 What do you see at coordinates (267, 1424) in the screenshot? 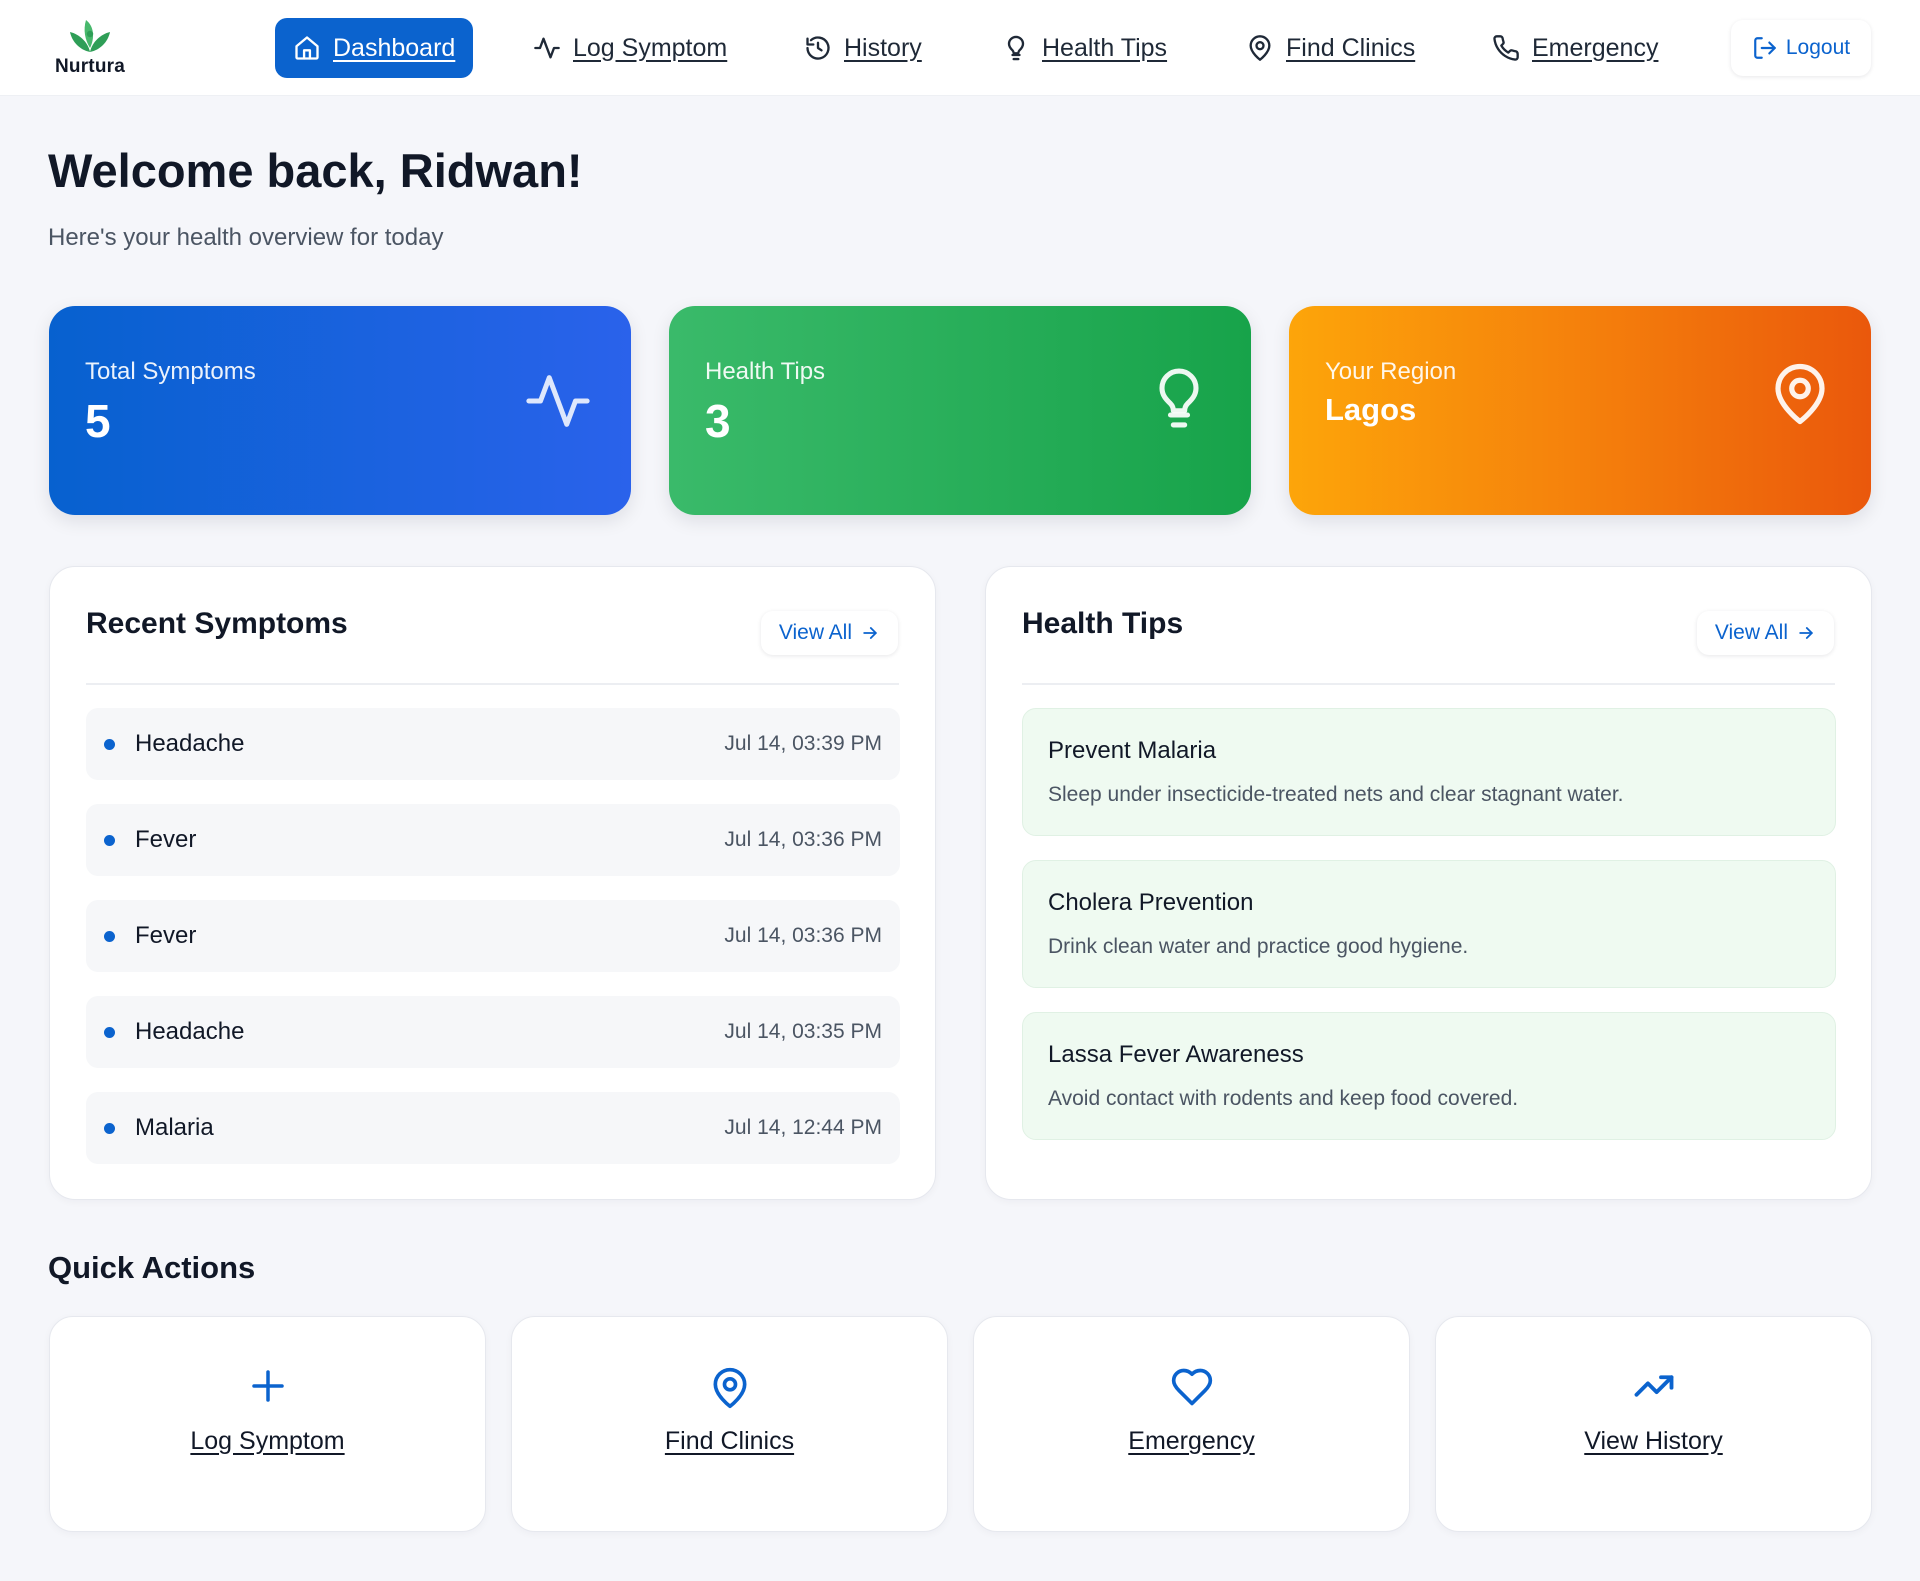
I see `quick-action-log-symptom: Log Symptom` at bounding box center [267, 1424].